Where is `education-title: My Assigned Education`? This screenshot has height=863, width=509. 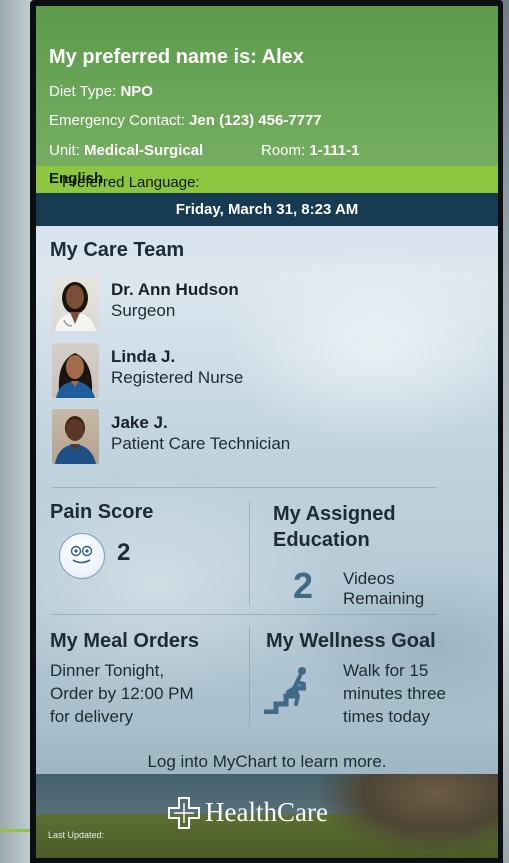 education-title: My Assigned Education is located at coordinates (334, 527).